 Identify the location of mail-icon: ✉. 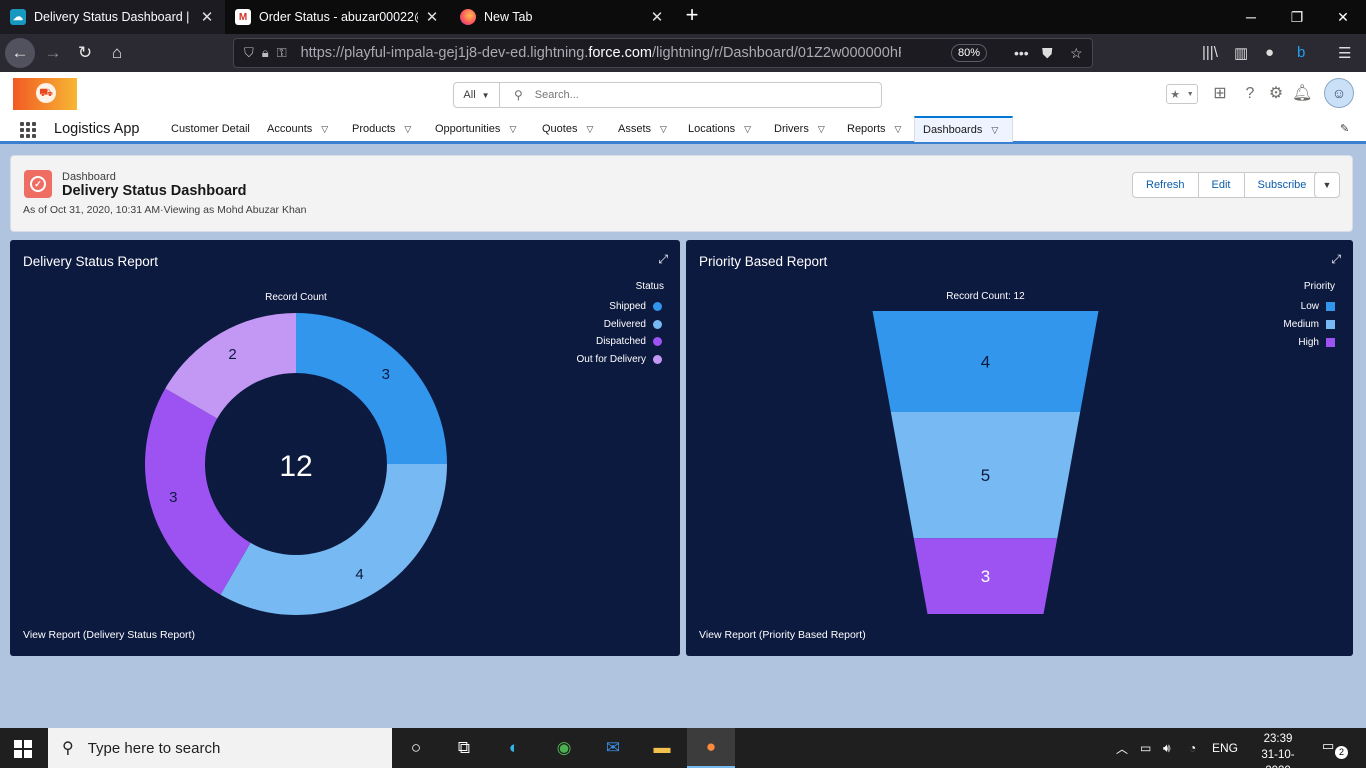
(613, 748).